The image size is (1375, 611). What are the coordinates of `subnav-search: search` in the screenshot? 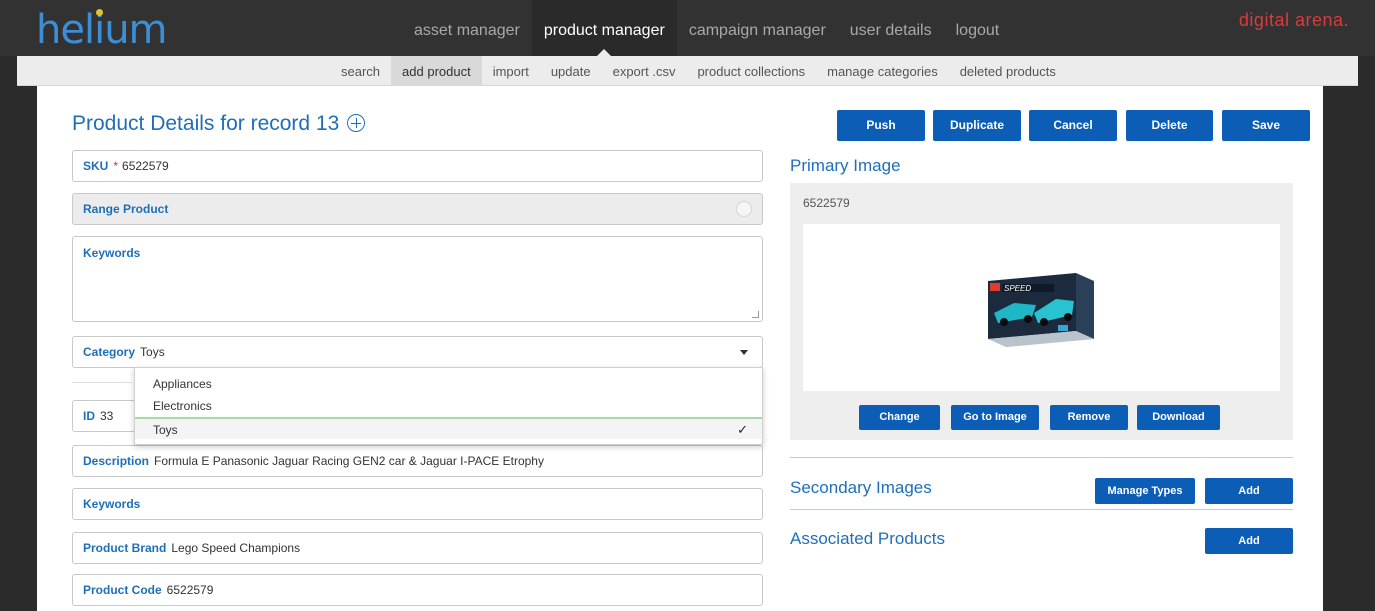 It's located at (360, 71).